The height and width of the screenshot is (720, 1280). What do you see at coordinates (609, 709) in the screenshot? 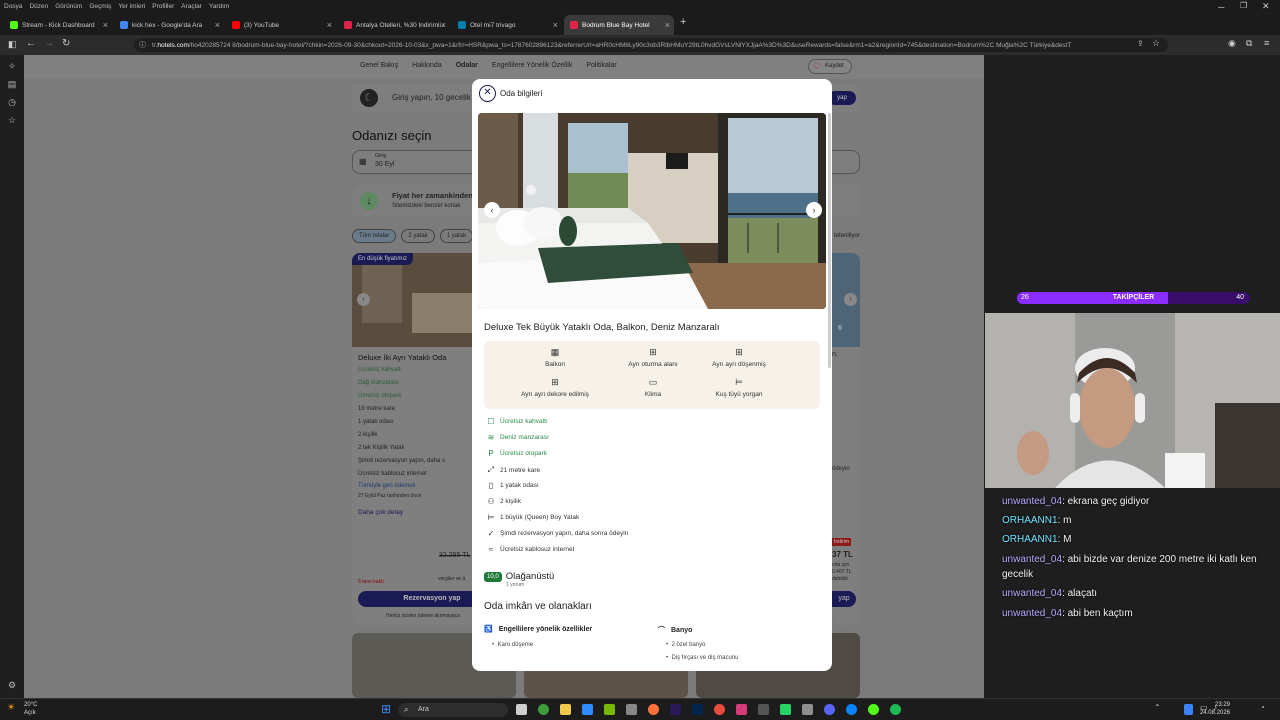
I see `nvidia-icon` at bounding box center [609, 709].